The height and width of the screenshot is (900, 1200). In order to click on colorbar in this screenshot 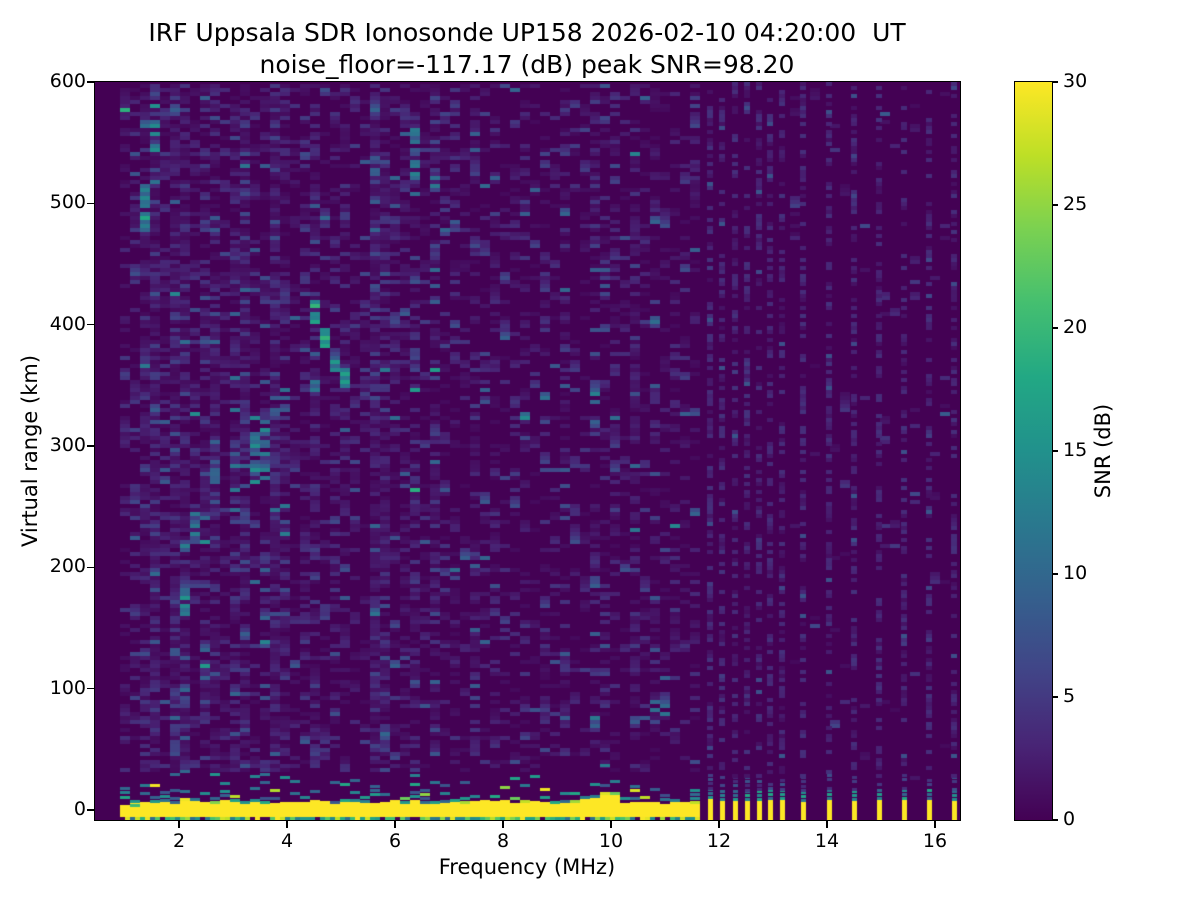, I will do `click(1033, 450)`.